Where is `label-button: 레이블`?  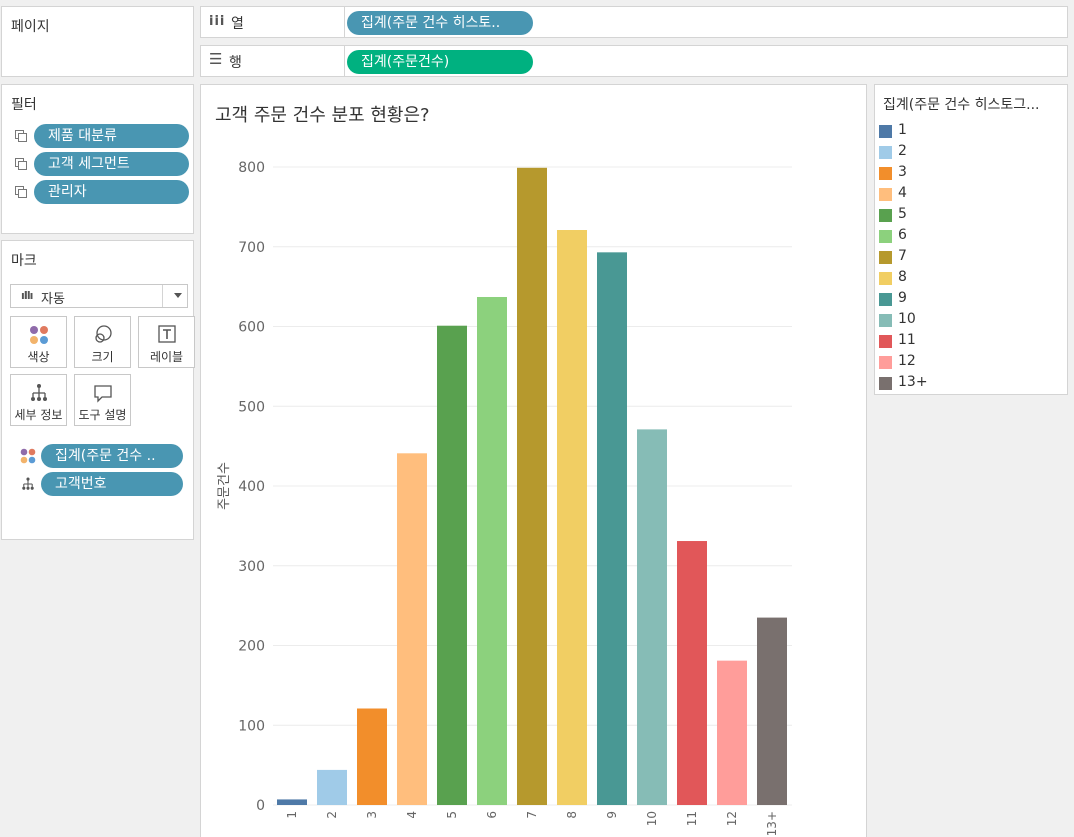 label-button: 레이블 is located at coordinates (166, 342).